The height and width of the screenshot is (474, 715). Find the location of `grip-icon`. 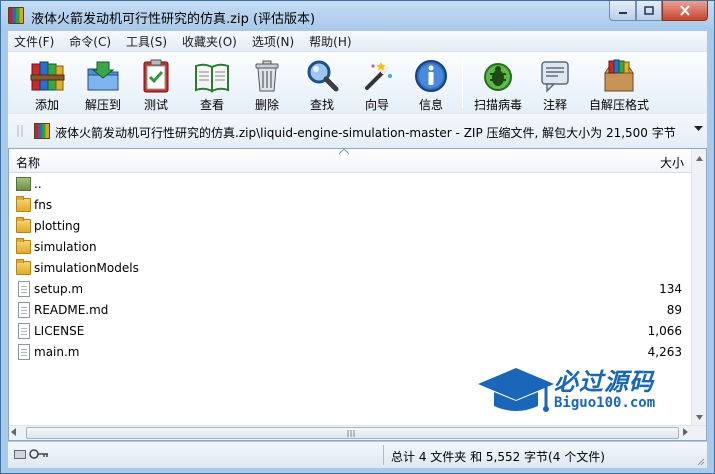

grip-icon is located at coordinates (351, 433).